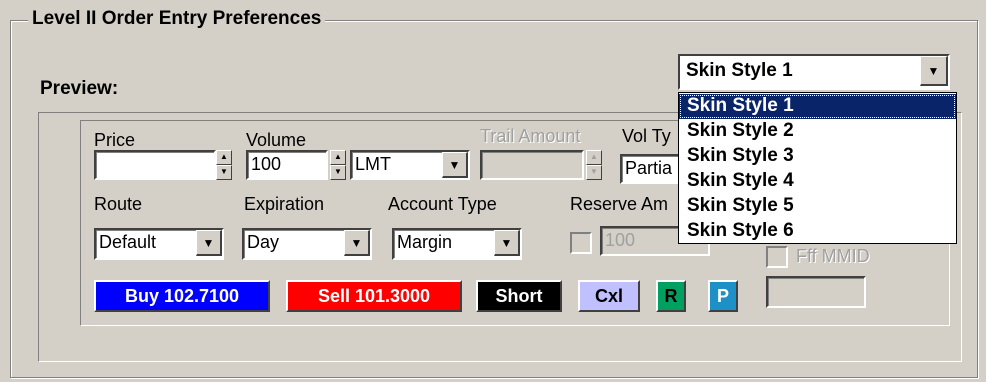 The height and width of the screenshot is (382, 986). Describe the element at coordinates (817, 181) in the screenshot. I see `skin-style-option: Skin Style 4` at that location.